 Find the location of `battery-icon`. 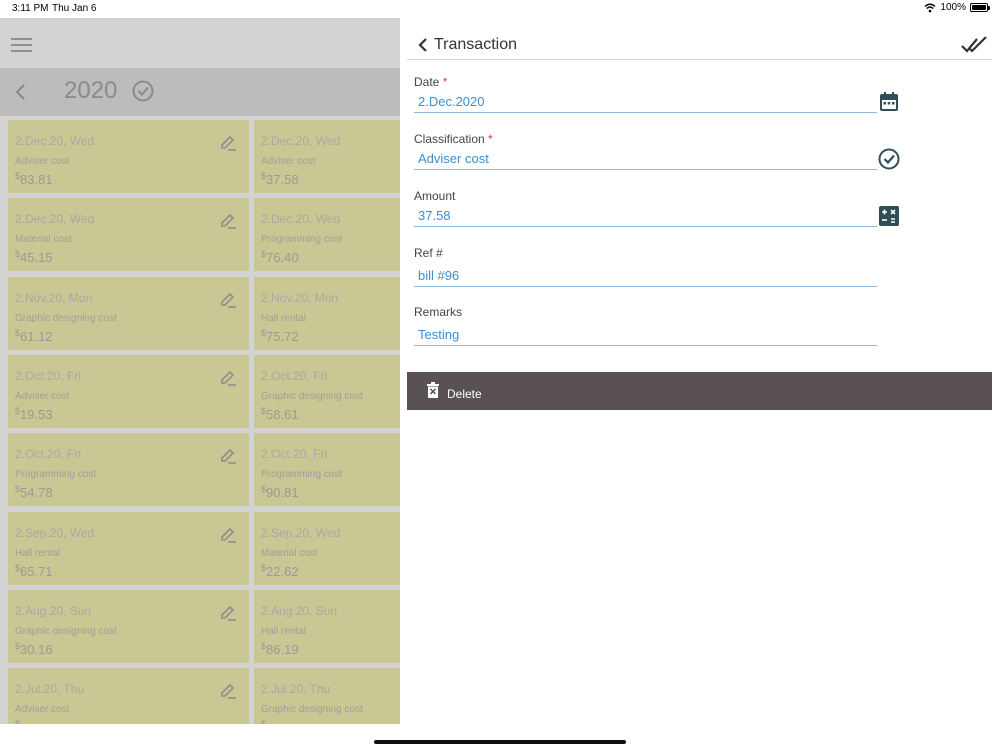

battery-icon is located at coordinates (980, 7).